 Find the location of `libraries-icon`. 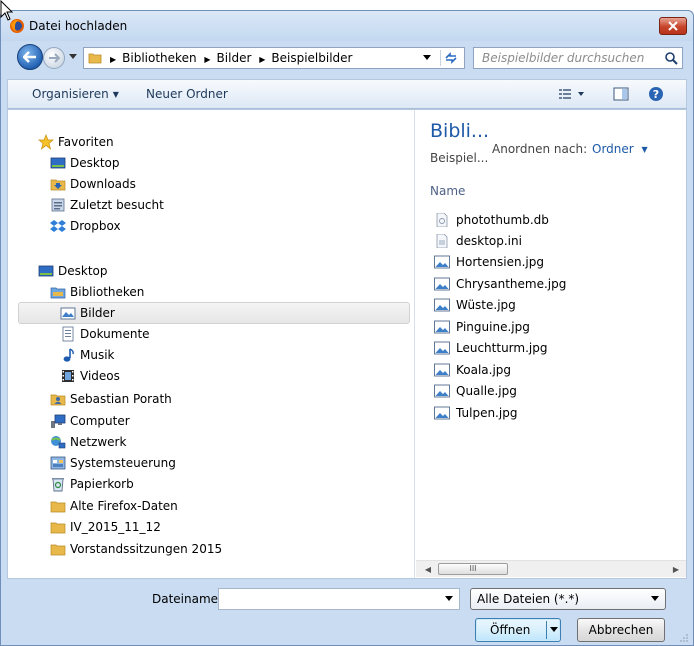

libraries-icon is located at coordinates (58, 293).